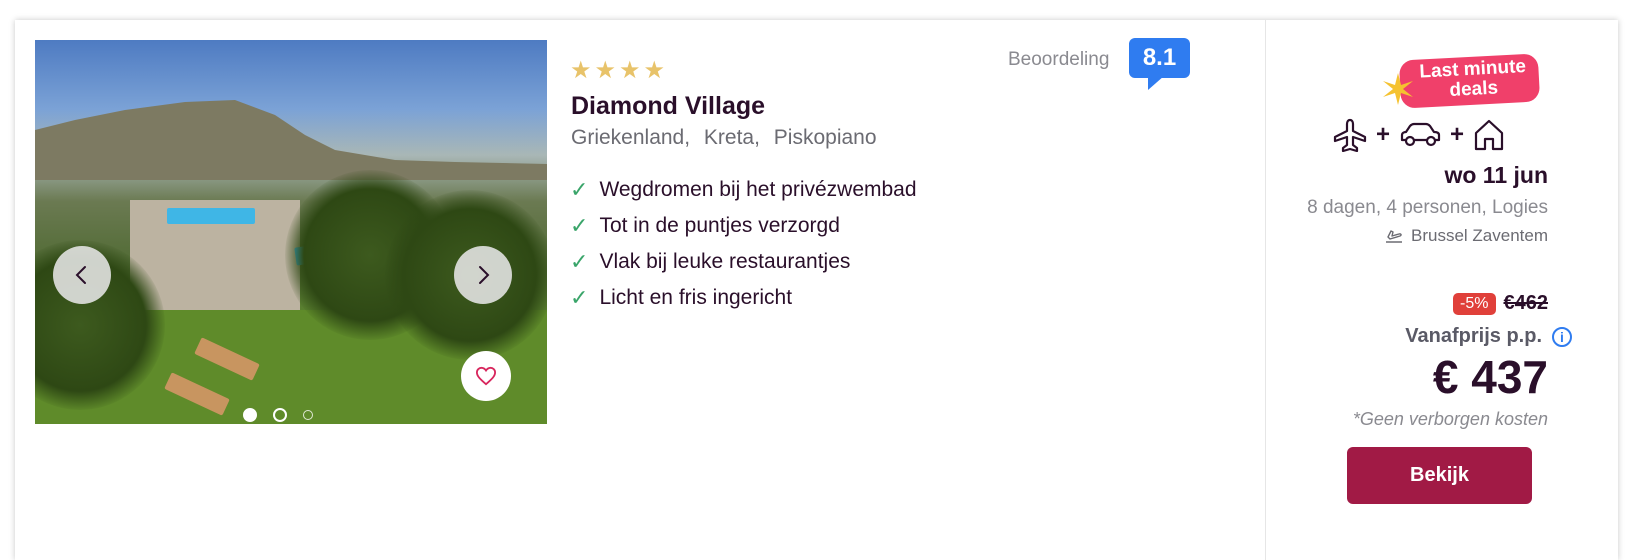 This screenshot has height=560, width=1628. What do you see at coordinates (1473, 89) in the screenshot?
I see `deal-label-line2: deals` at bounding box center [1473, 89].